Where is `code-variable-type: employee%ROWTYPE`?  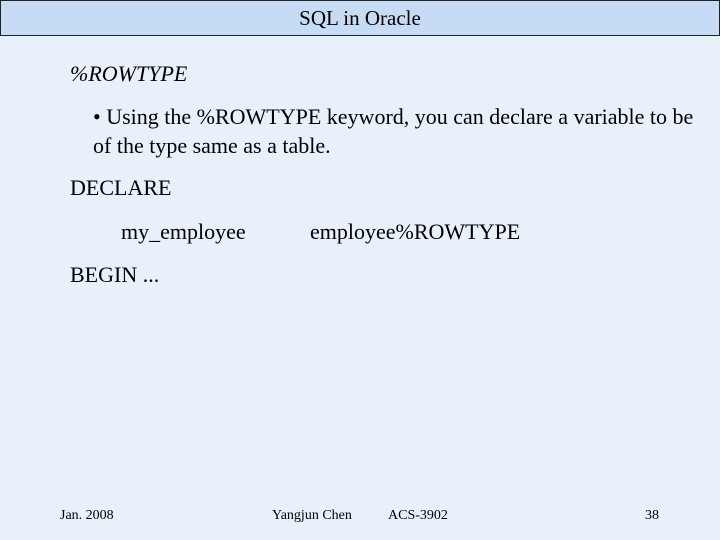
code-variable-type: employee%ROWTYPE is located at coordinates (415, 231).